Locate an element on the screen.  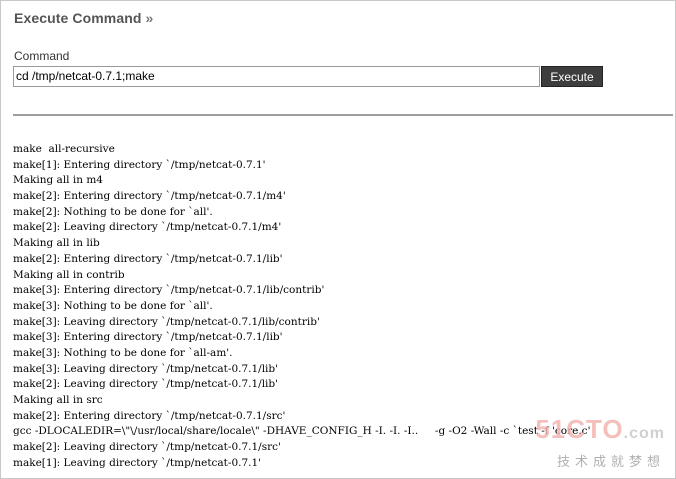
output-line: Making all in lib is located at coordinates (56, 243).